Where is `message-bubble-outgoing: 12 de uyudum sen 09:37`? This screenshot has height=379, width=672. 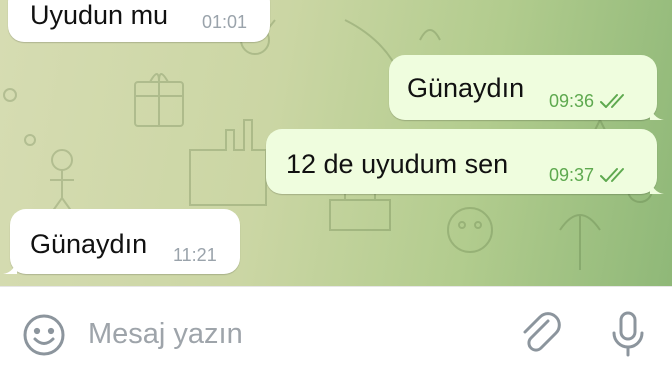
message-bubble-outgoing: 12 de uyudum sen 09:37 is located at coordinates (465, 161).